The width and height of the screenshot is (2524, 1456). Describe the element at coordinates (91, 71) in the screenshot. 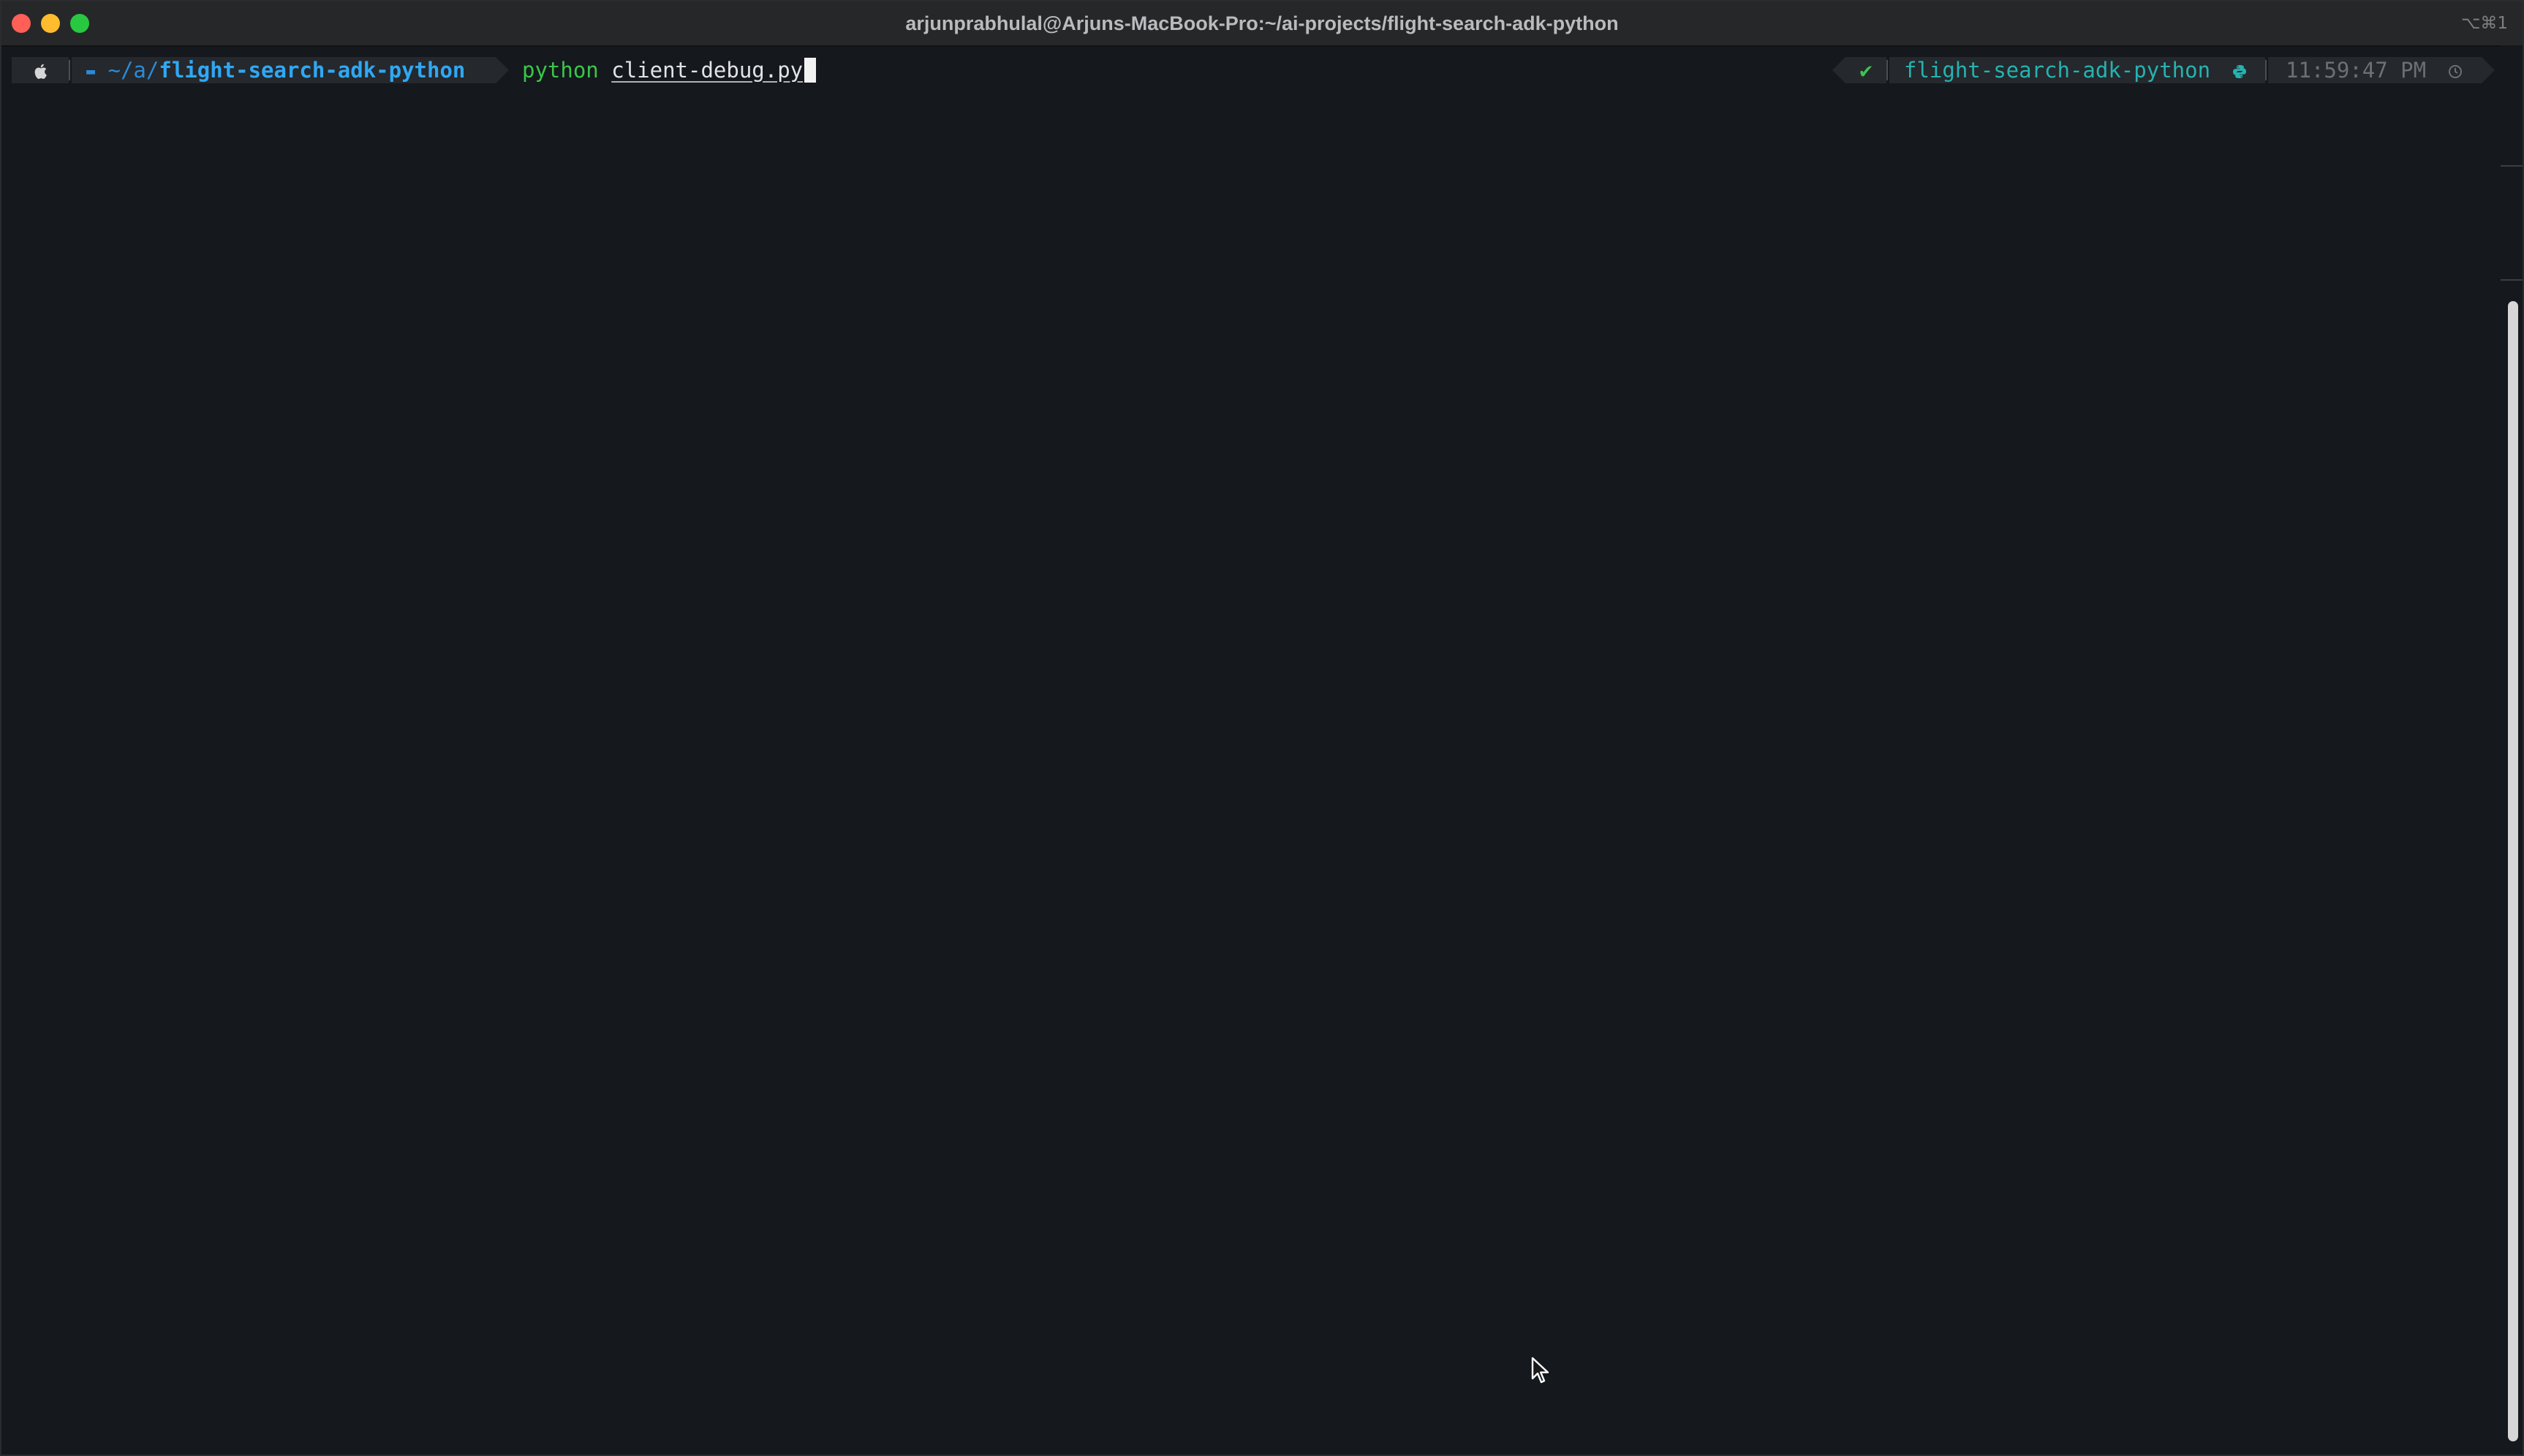

I see `folder-icon: ▬` at that location.